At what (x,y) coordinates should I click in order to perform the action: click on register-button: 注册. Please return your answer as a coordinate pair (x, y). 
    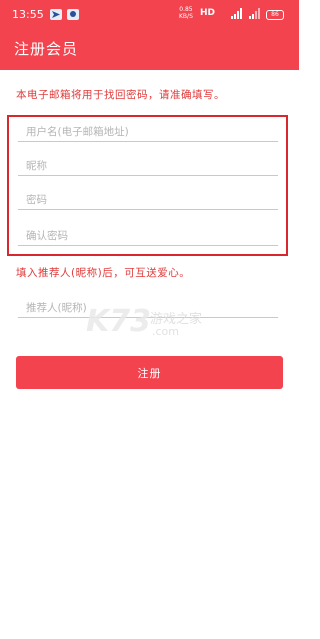
    Looking at the image, I should click on (149, 372).